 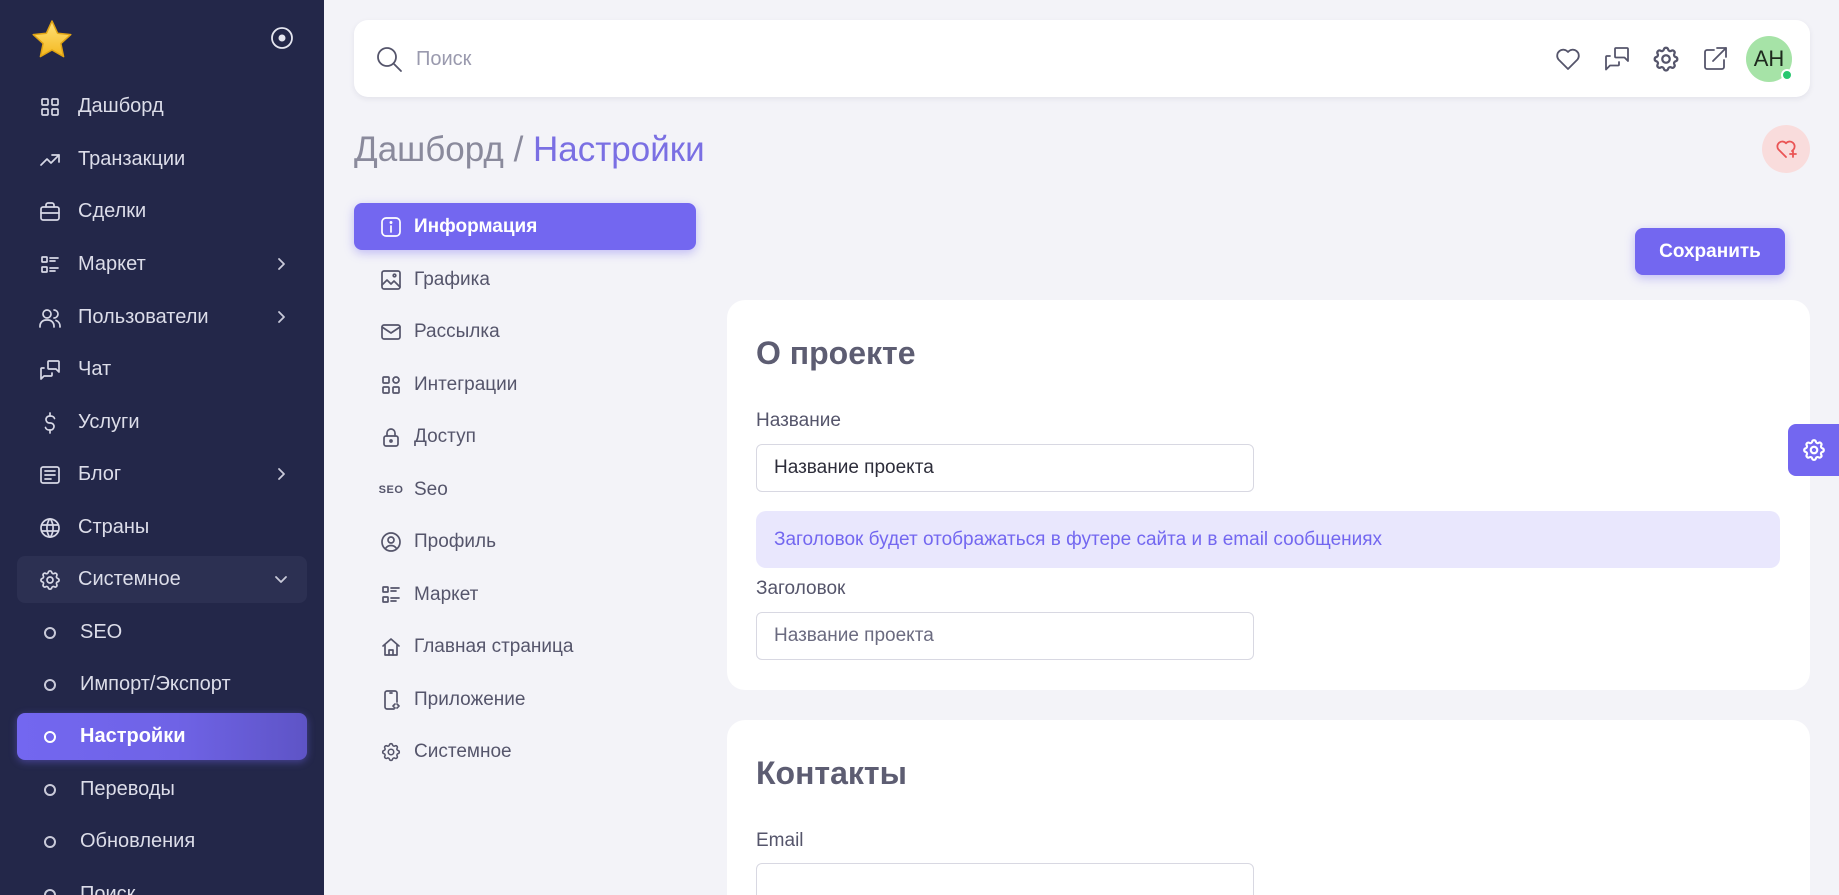 What do you see at coordinates (525, 279) in the screenshot?
I see `settings-tab-graphics: Графика` at bounding box center [525, 279].